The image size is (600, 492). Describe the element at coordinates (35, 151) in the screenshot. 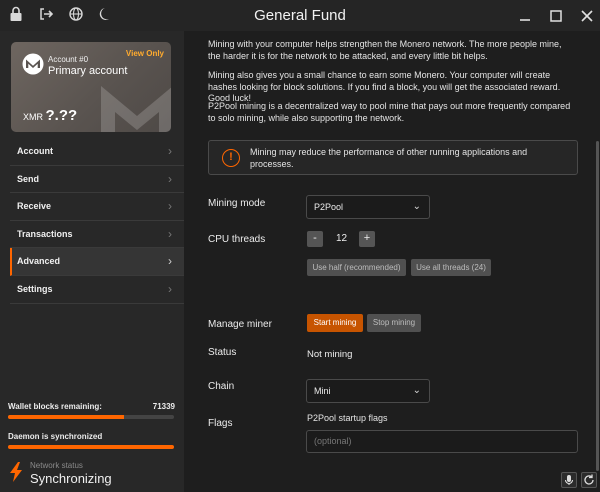

I see `sidebar-item-label: Account` at that location.